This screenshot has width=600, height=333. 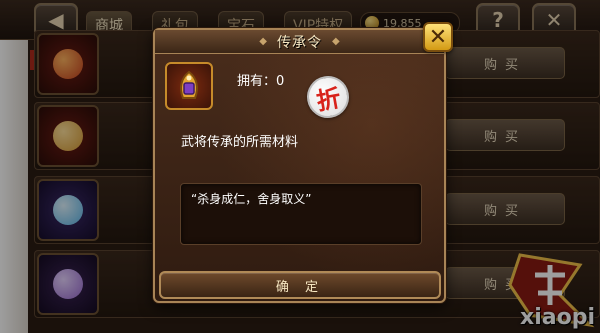 What do you see at coordinates (328, 97) in the screenshot?
I see `discount-badge: 折` at bounding box center [328, 97].